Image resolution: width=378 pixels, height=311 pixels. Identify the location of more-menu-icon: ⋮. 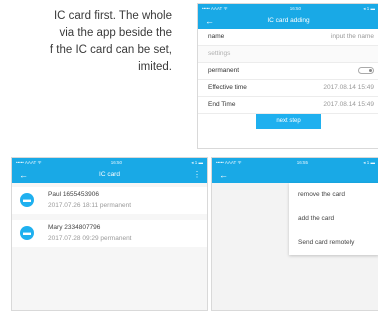
(197, 175).